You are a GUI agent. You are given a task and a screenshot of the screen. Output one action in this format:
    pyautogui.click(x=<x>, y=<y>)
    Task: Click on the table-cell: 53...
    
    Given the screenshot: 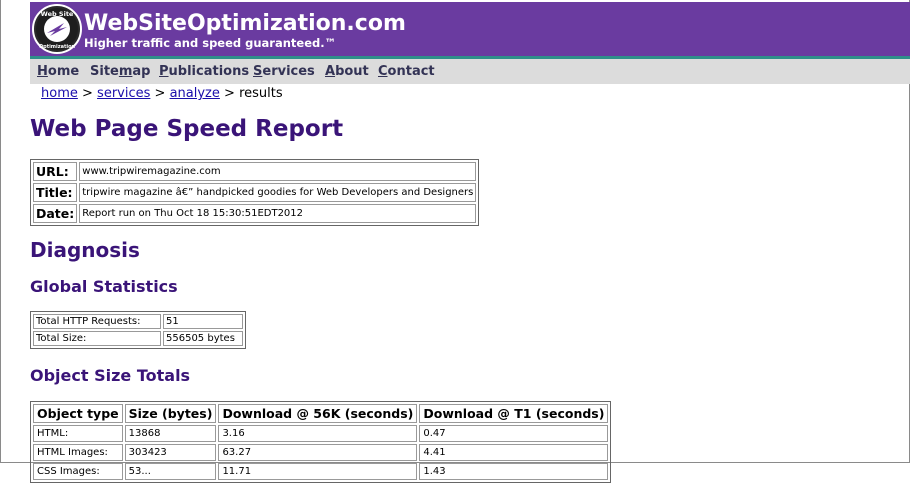 What is the action you would take?
    pyautogui.click(x=170, y=471)
    